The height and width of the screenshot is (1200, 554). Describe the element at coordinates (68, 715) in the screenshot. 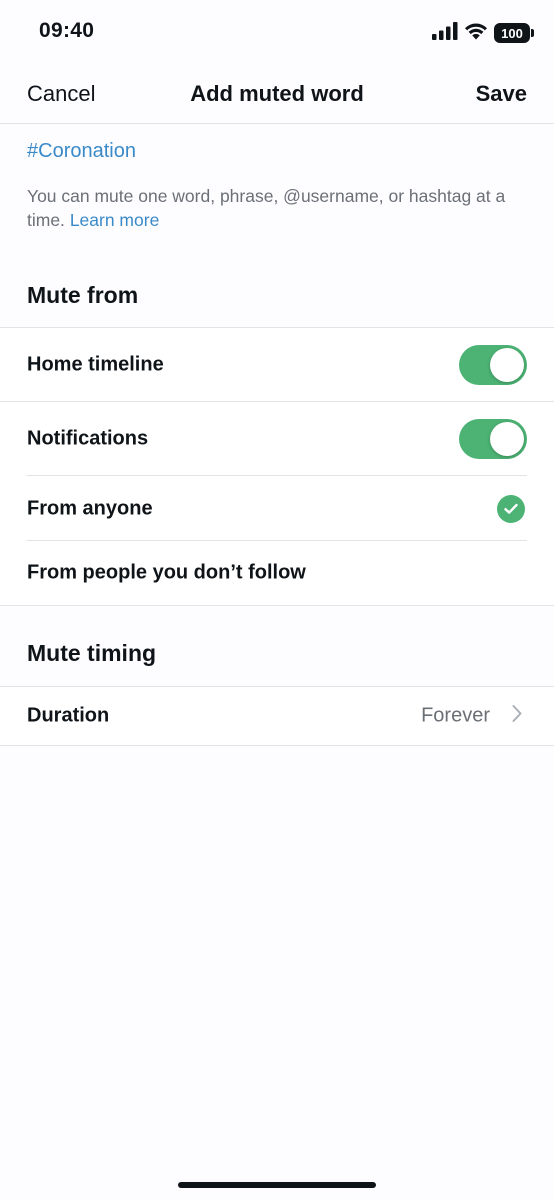

I see `duration-label: Duration` at that location.